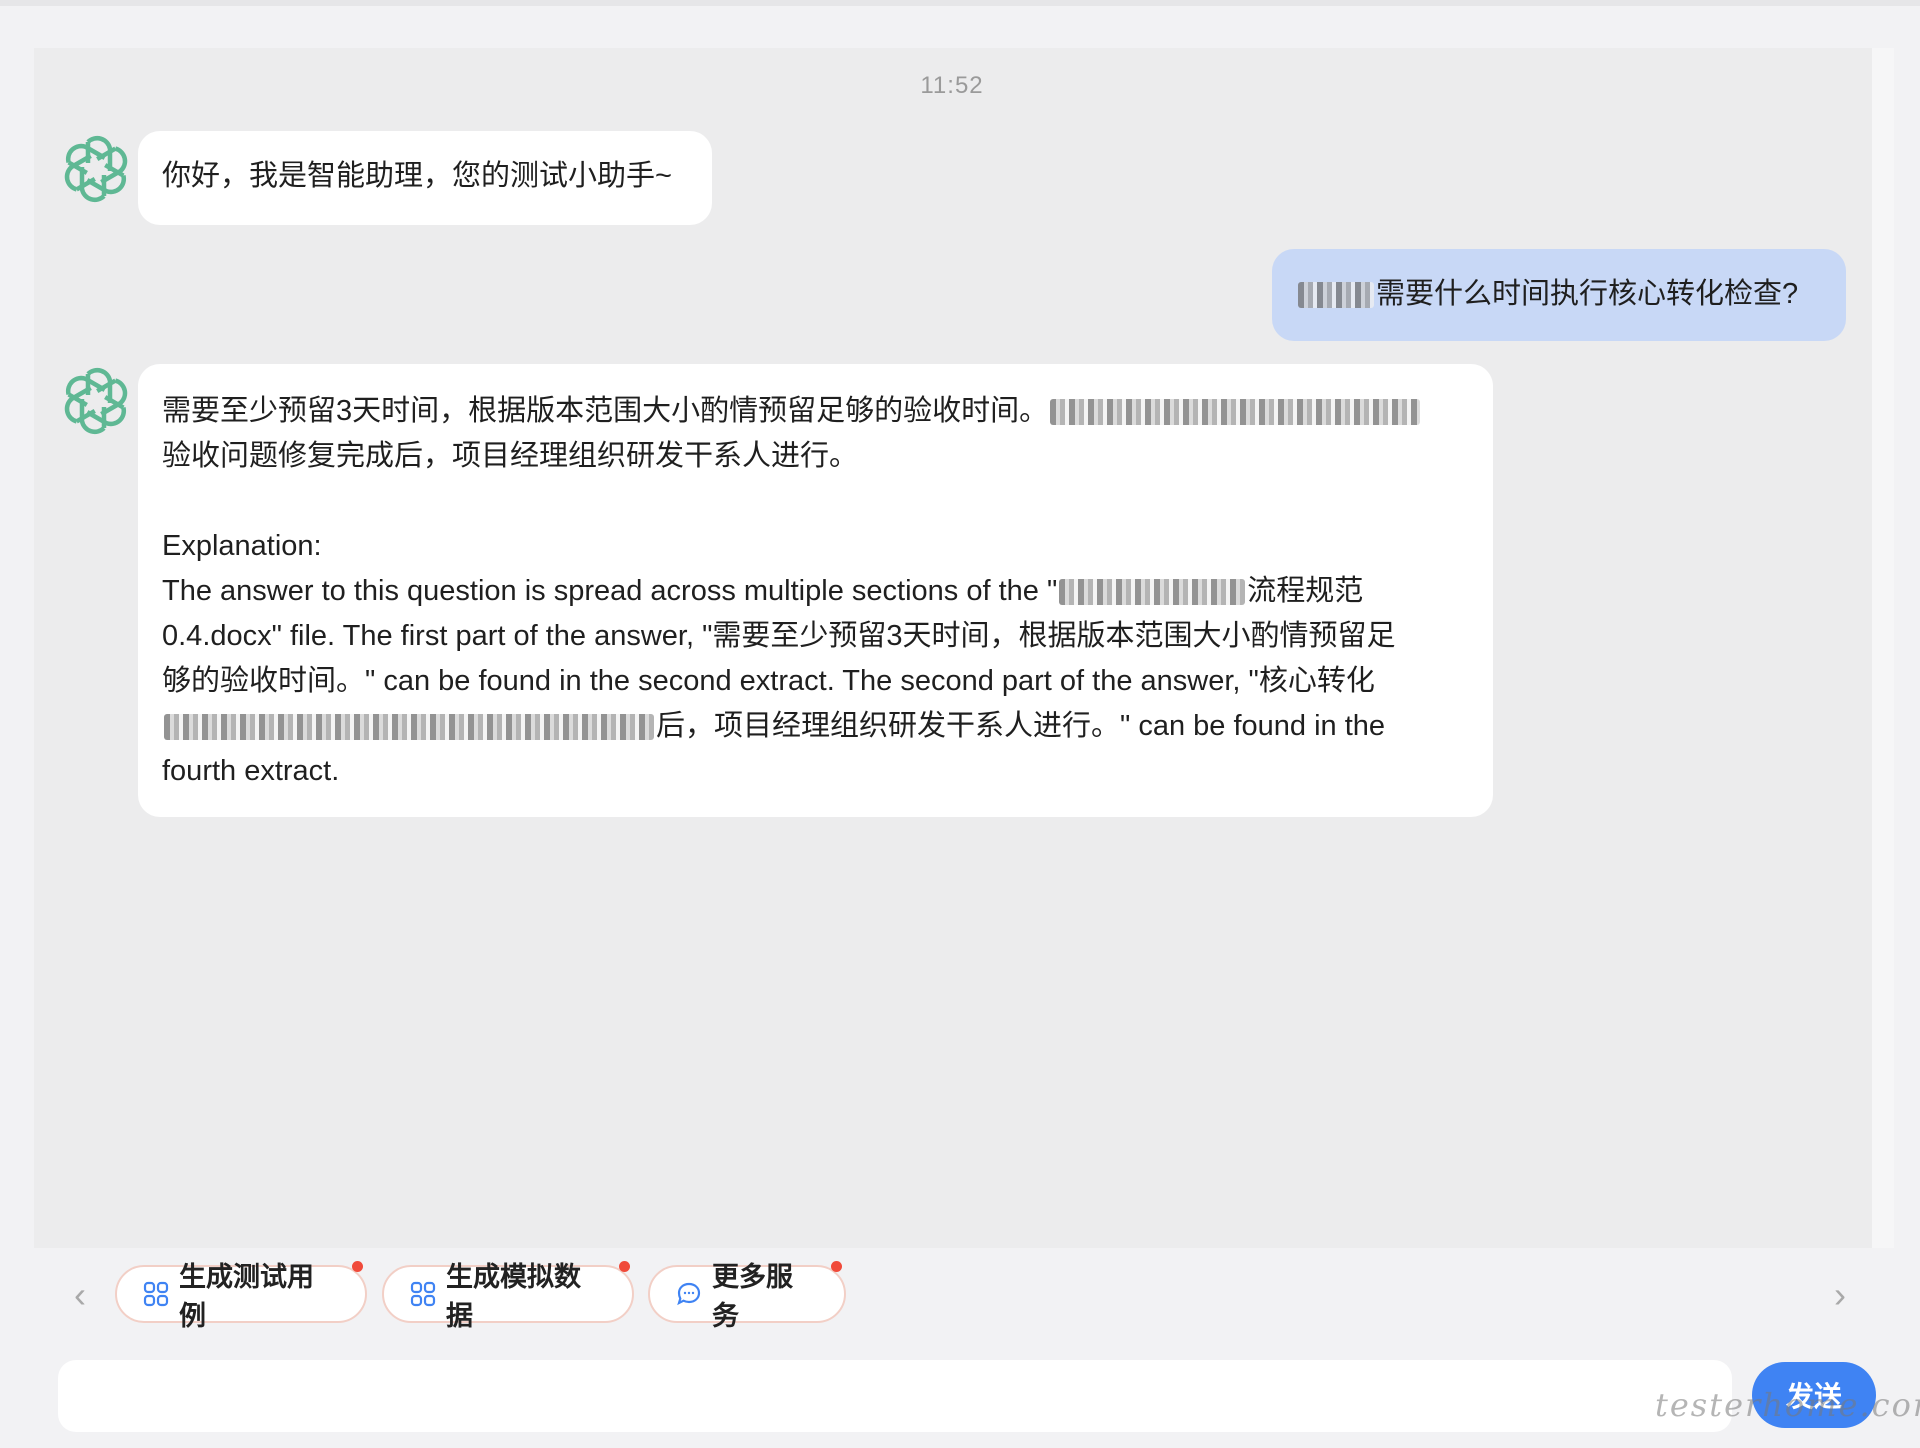  Describe the element at coordinates (242, 546) in the screenshot. I see `explanation-label: Explanation:` at that location.